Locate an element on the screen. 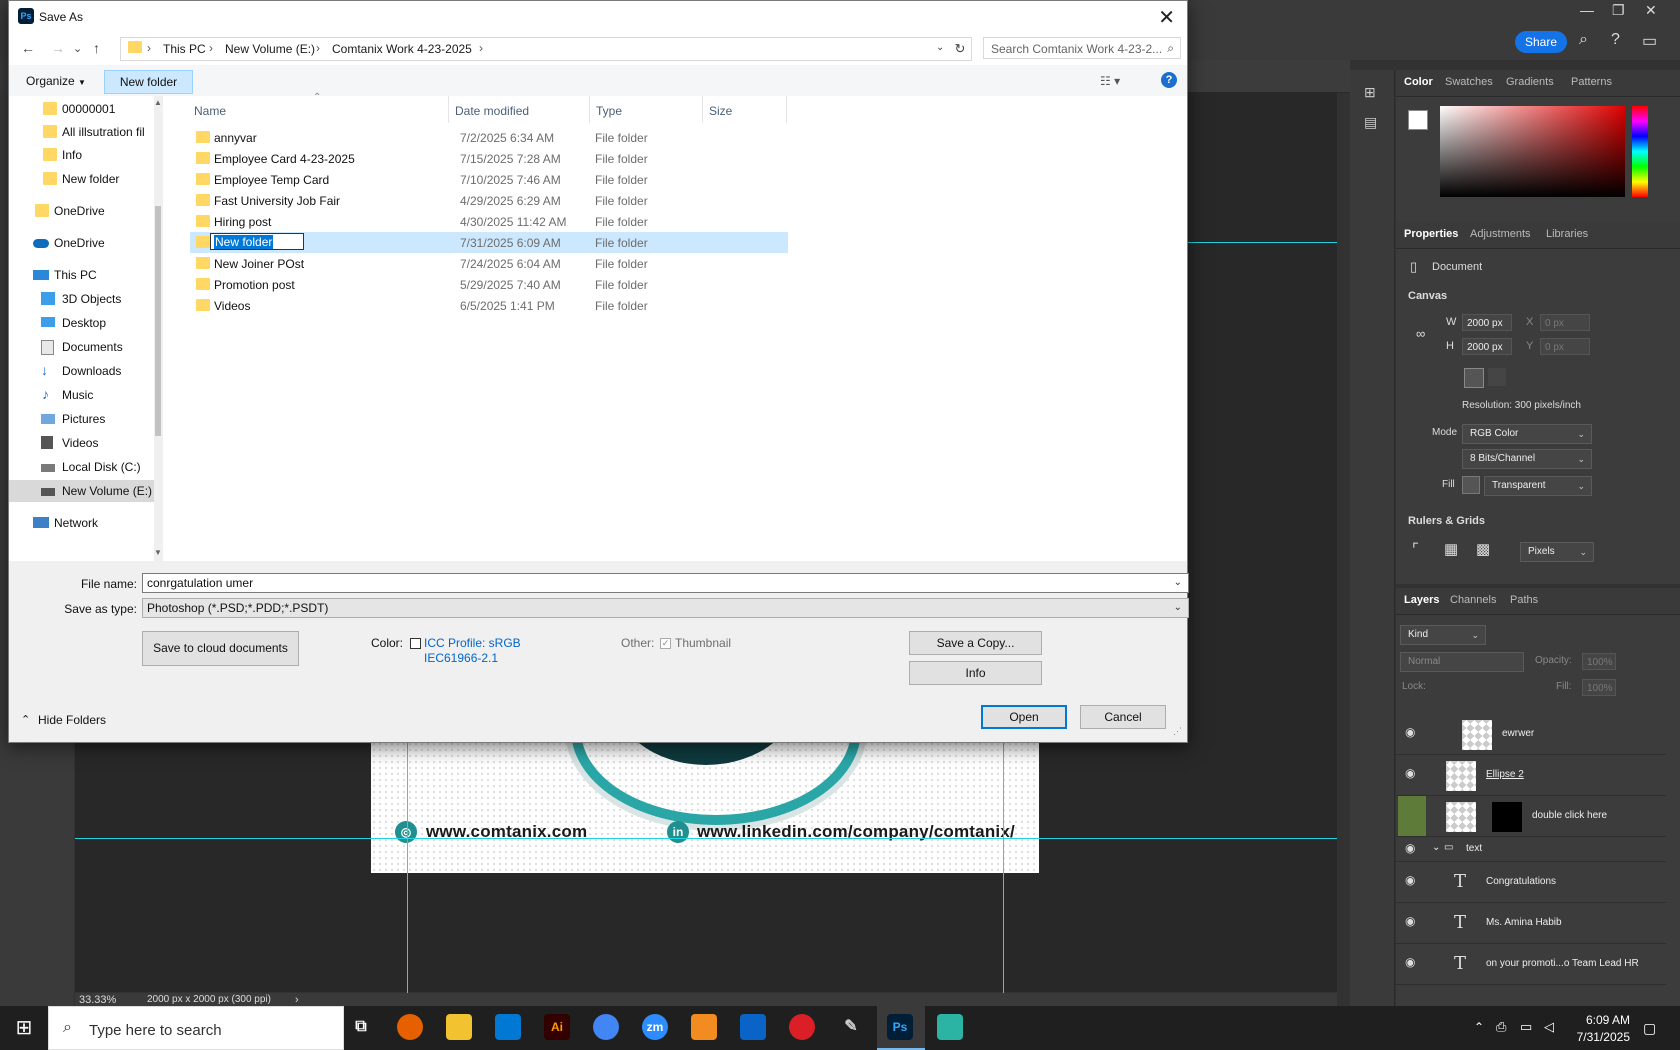  eye-icon: ◉ is located at coordinates (1412, 773).